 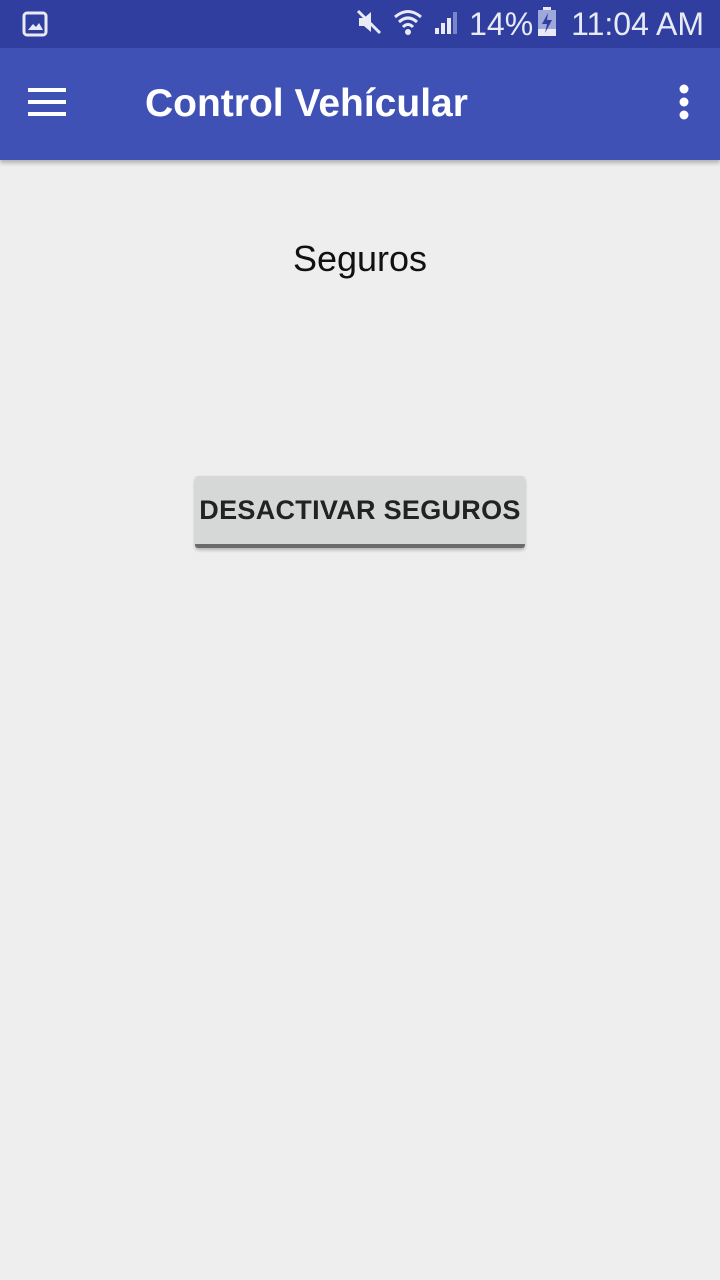 What do you see at coordinates (501, 24) in the screenshot?
I see `battery-percent: 14%` at bounding box center [501, 24].